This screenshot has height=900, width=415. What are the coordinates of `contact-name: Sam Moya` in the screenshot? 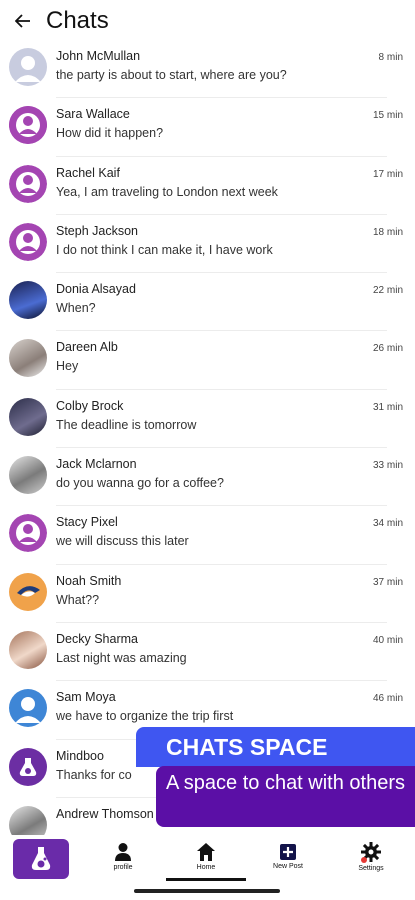 It's located at (86, 697).